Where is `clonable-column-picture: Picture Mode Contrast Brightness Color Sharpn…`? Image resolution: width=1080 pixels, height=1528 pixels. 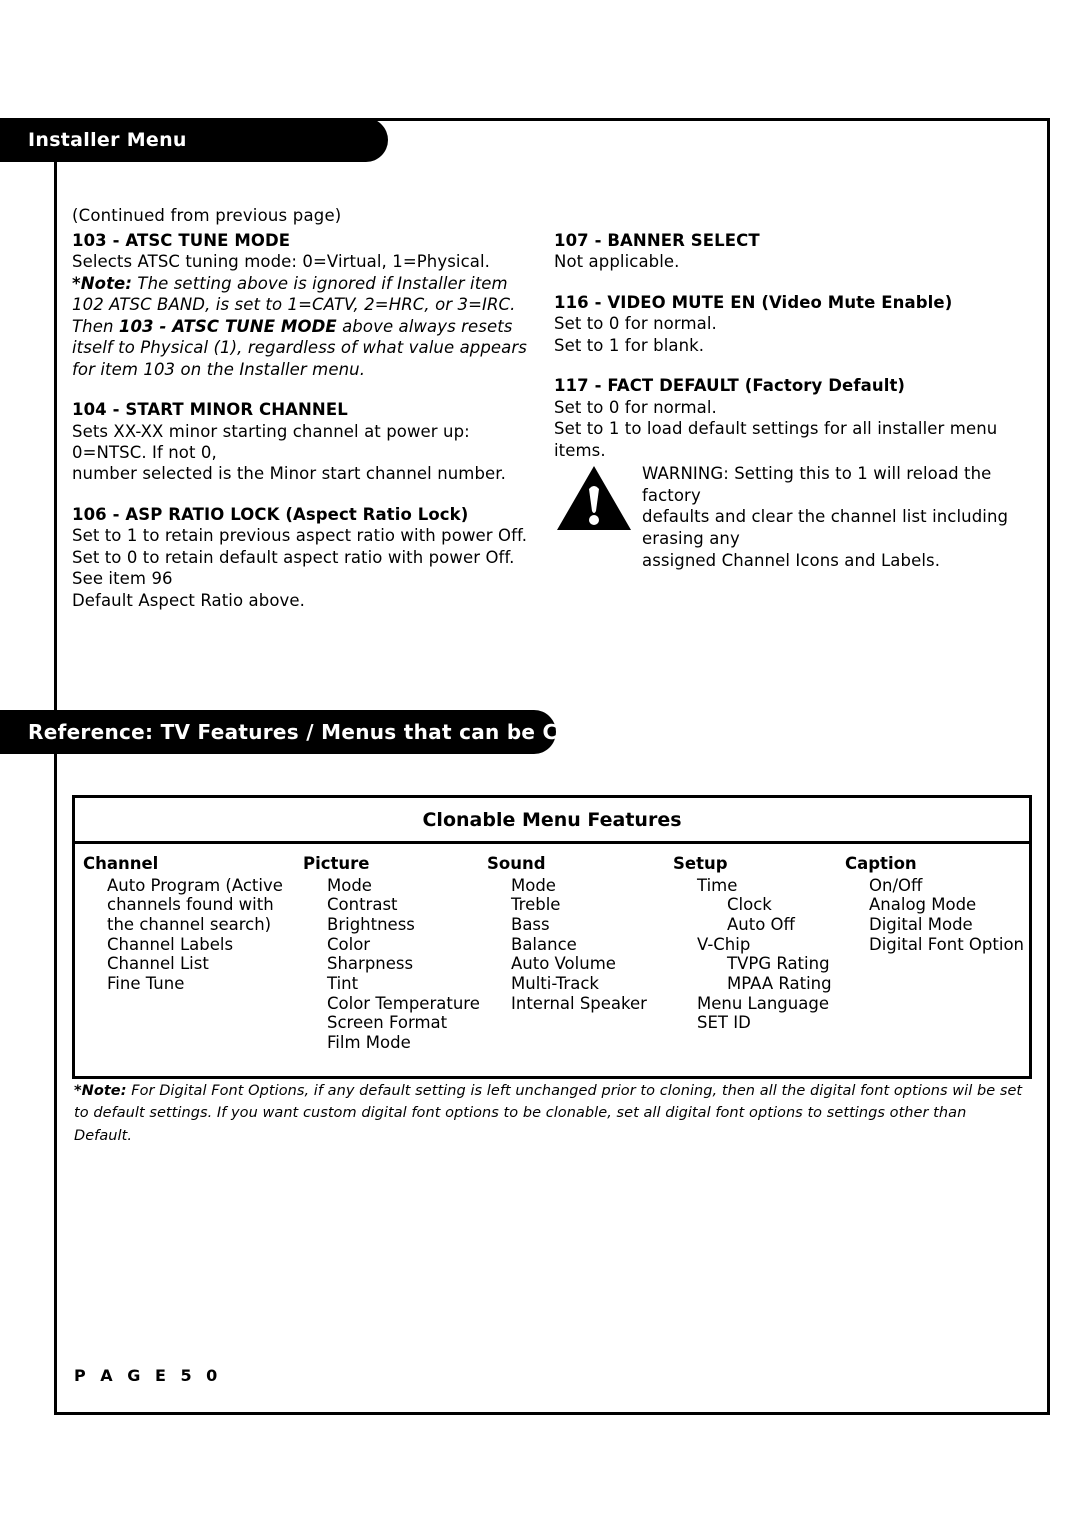 clonable-column-picture: Picture Mode Contrast Brightness Color Sharpn… is located at coordinates (391, 953).